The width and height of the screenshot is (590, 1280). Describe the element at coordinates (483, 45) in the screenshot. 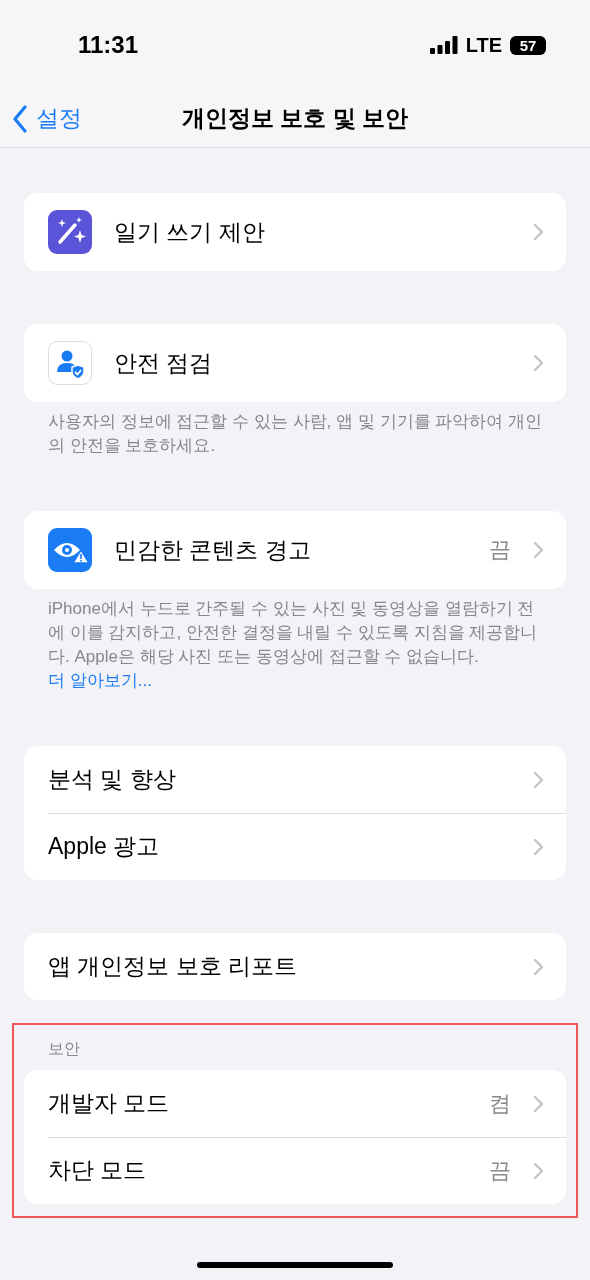

I see `network-label: LTE` at that location.